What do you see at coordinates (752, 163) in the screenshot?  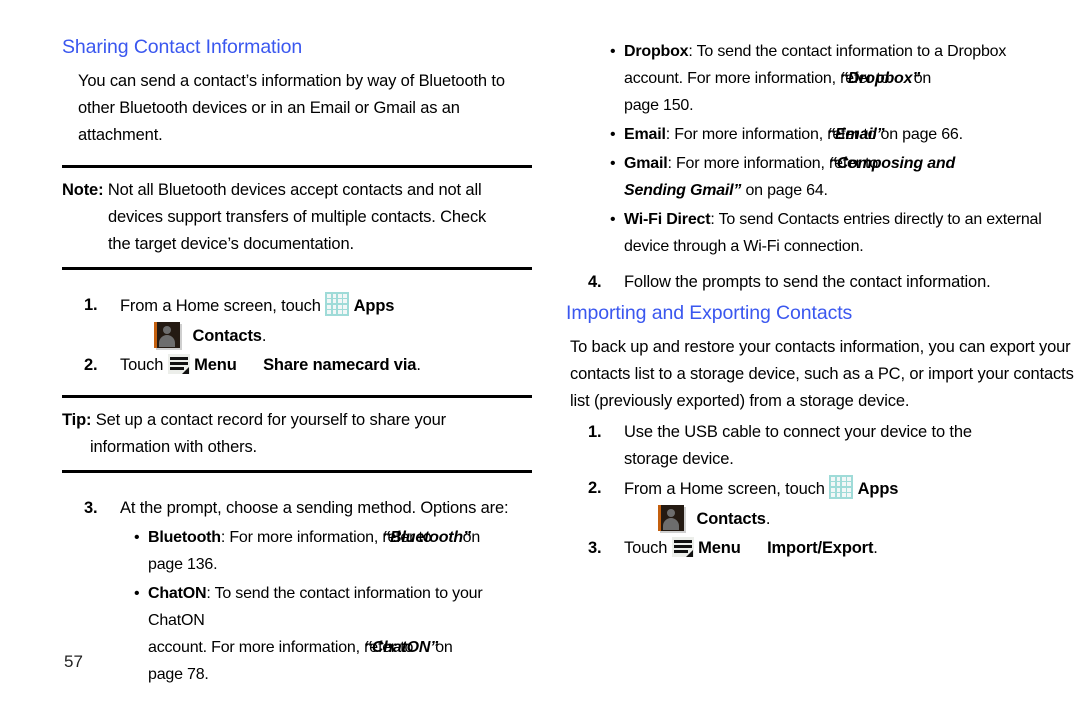 I see `option-gmail-text-pre: For more information,` at bounding box center [752, 163].